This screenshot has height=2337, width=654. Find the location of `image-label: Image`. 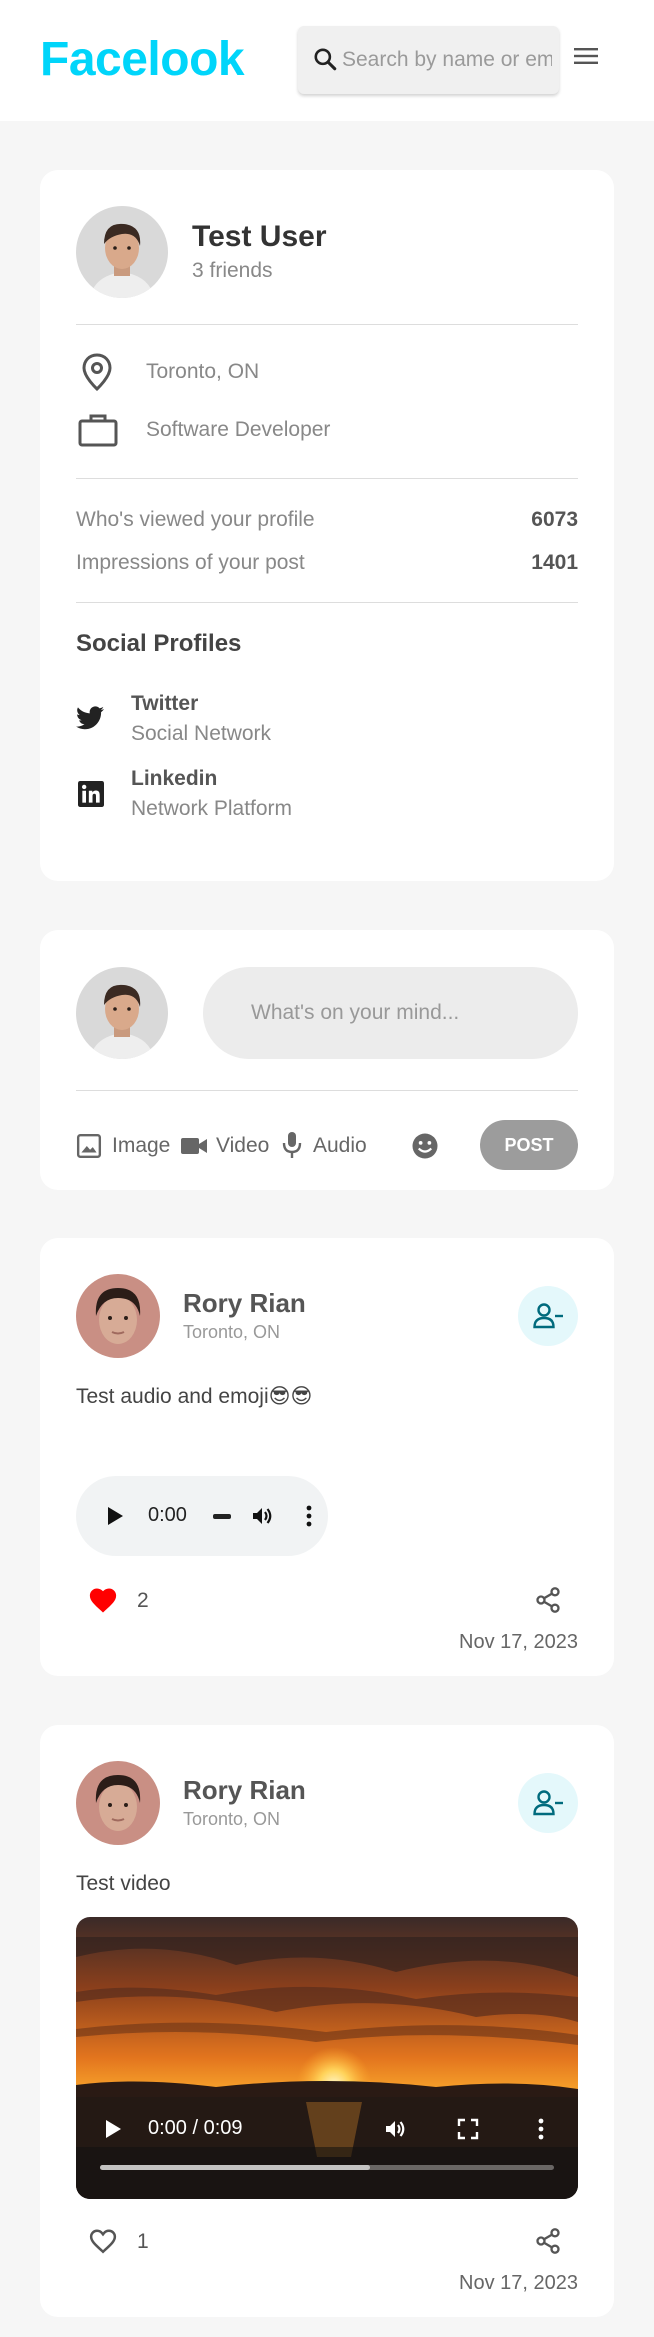

image-label: Image is located at coordinates (141, 1145).